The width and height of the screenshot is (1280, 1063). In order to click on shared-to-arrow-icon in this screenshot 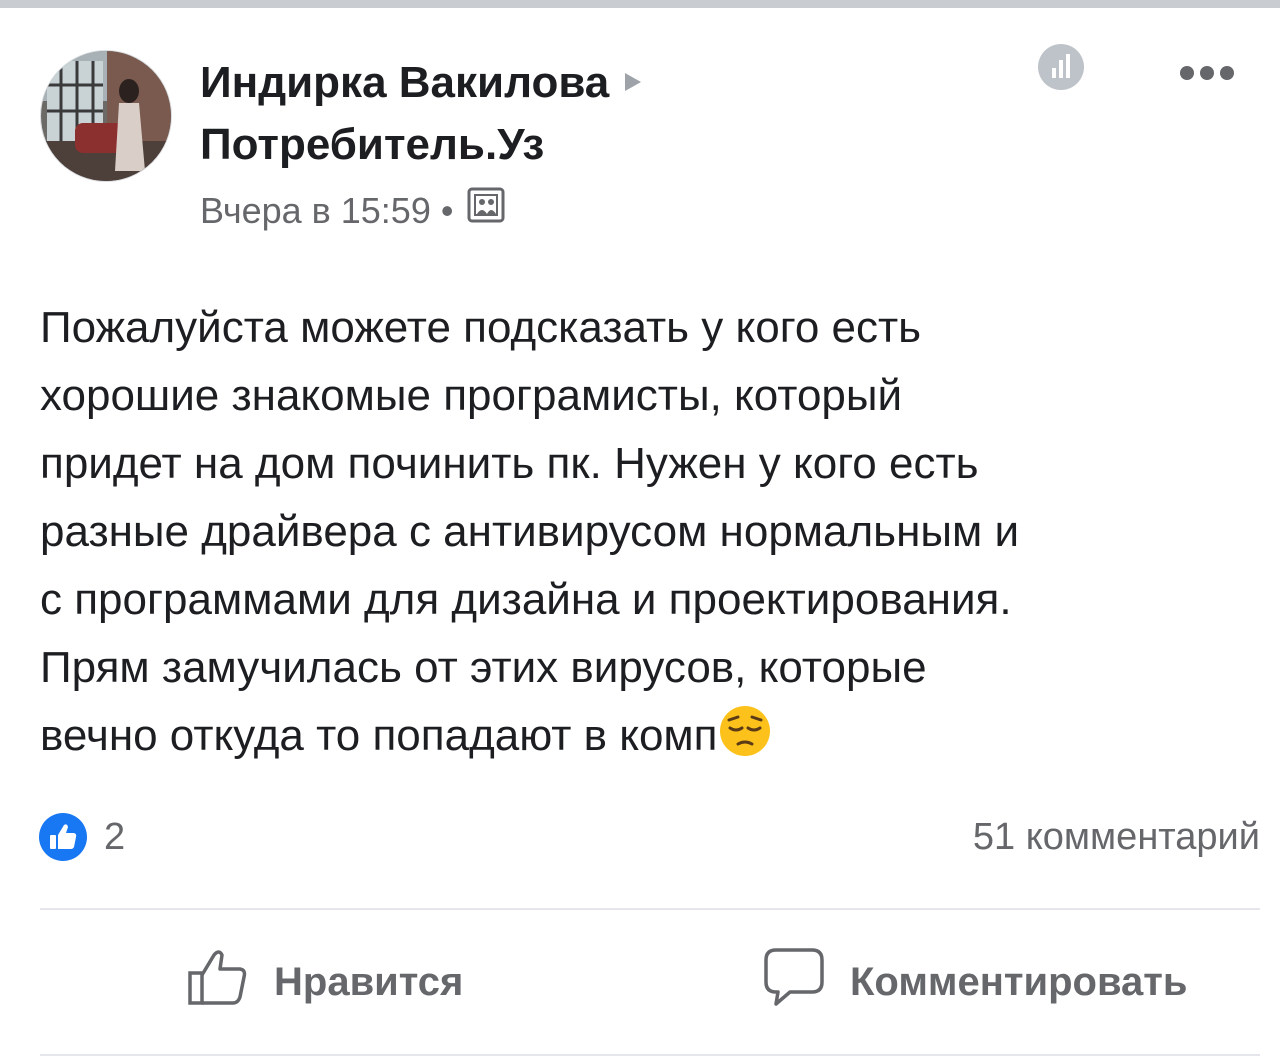, I will do `click(633, 82)`.